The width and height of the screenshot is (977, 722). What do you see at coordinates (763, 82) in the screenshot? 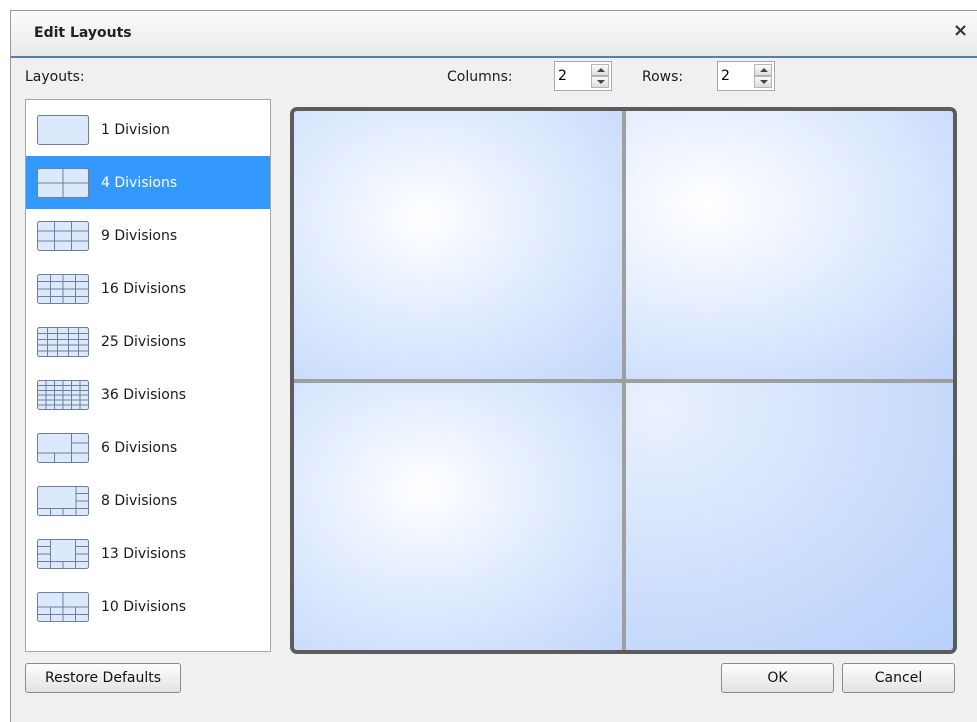
I see `rows-decrement-button` at bounding box center [763, 82].